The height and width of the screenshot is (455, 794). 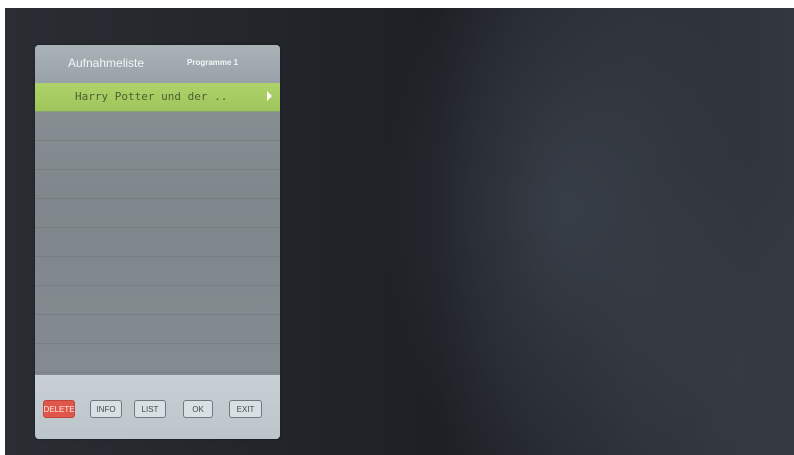 What do you see at coordinates (106, 409) in the screenshot?
I see `info-button: INFO` at bounding box center [106, 409].